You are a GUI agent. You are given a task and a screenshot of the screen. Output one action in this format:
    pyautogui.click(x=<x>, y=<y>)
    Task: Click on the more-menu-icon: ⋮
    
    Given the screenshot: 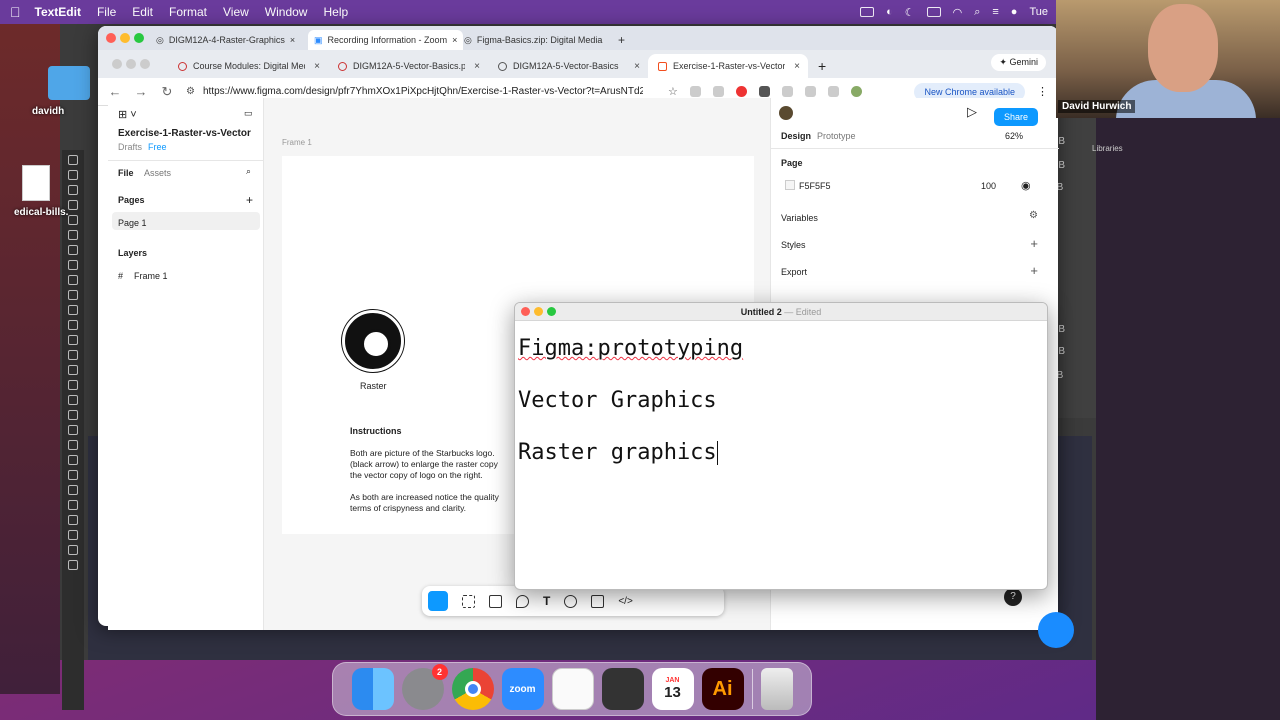 What is the action you would take?
    pyautogui.click(x=1042, y=91)
    